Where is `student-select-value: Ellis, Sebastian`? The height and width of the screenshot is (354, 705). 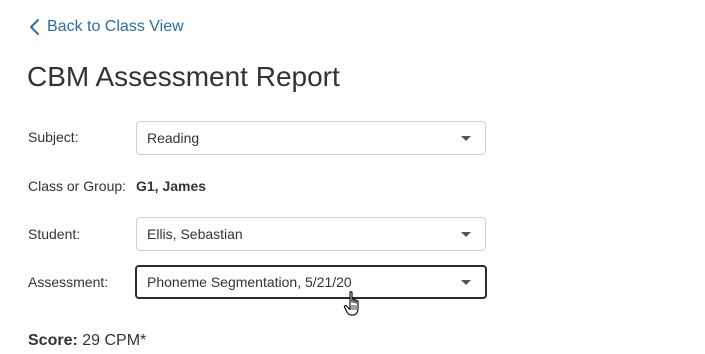 student-select-value: Ellis, Sebastian is located at coordinates (195, 234).